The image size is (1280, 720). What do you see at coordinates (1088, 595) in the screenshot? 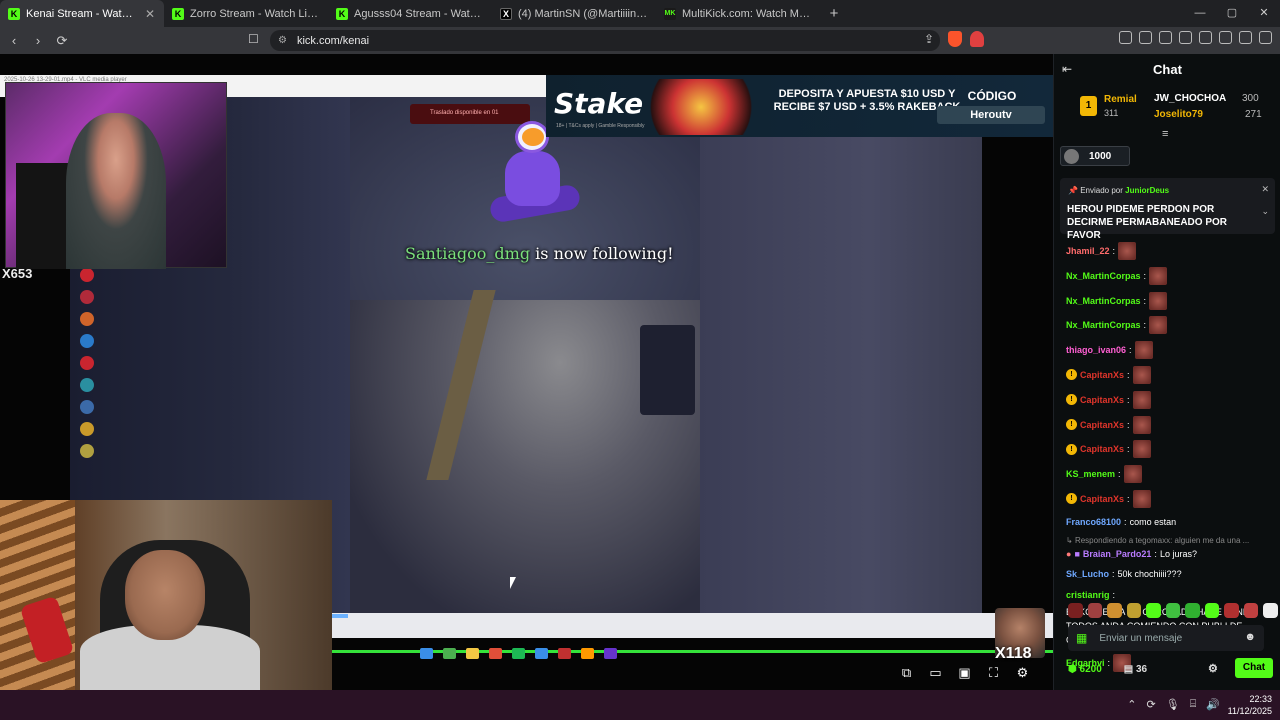
I see `chat-username: cristianrig` at bounding box center [1088, 595].